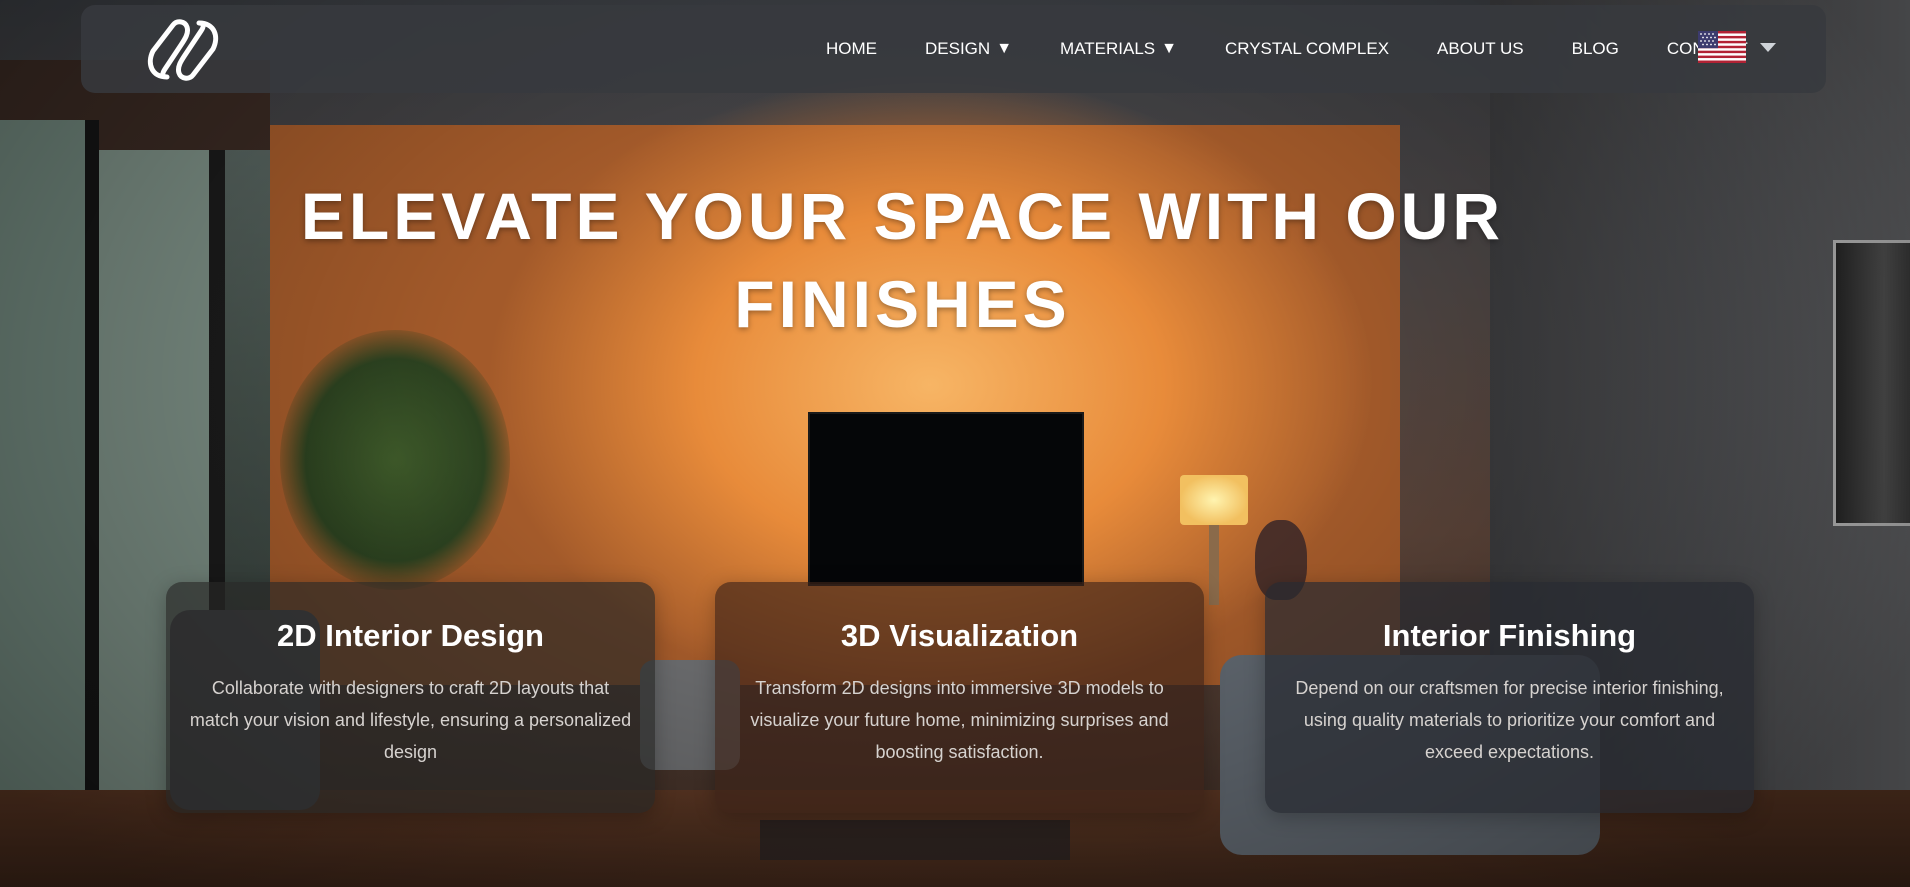 Image resolution: width=1910 pixels, height=887 pixels. What do you see at coordinates (1108, 48) in the screenshot?
I see `nav-item-label: MATERIALS` at bounding box center [1108, 48].